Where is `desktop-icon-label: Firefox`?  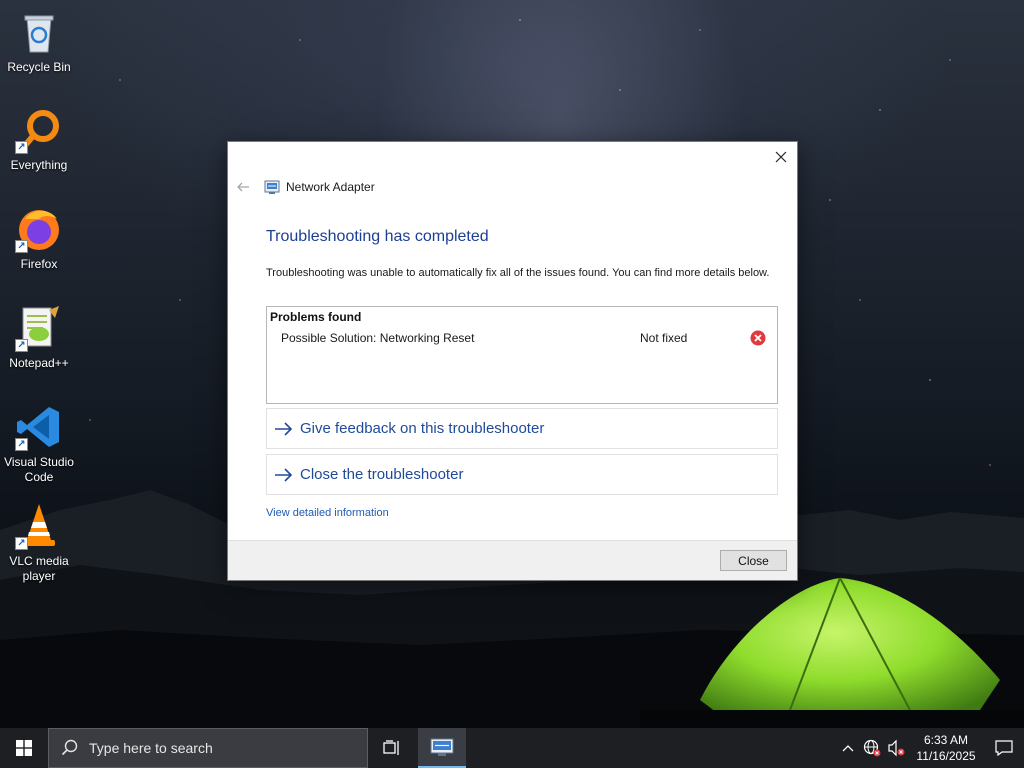 desktop-icon-label: Firefox is located at coordinates (39, 264).